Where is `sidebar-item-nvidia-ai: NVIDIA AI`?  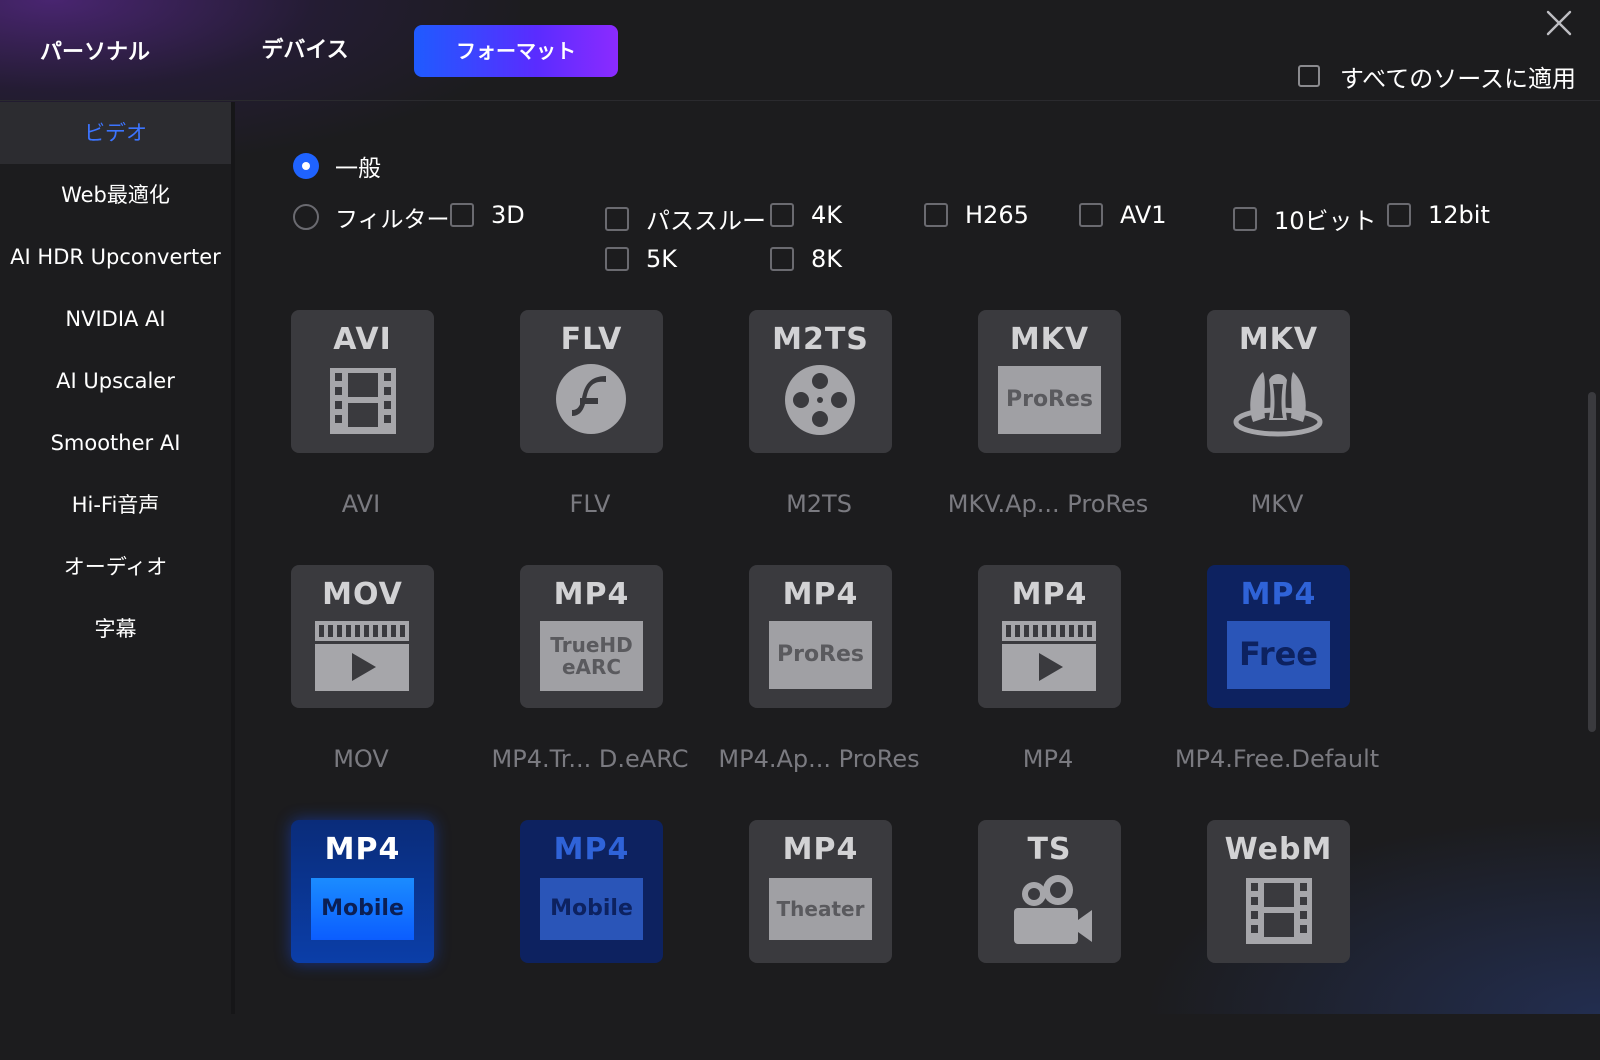
sidebar-item-nvidia-ai: NVIDIA AI is located at coordinates (115, 319).